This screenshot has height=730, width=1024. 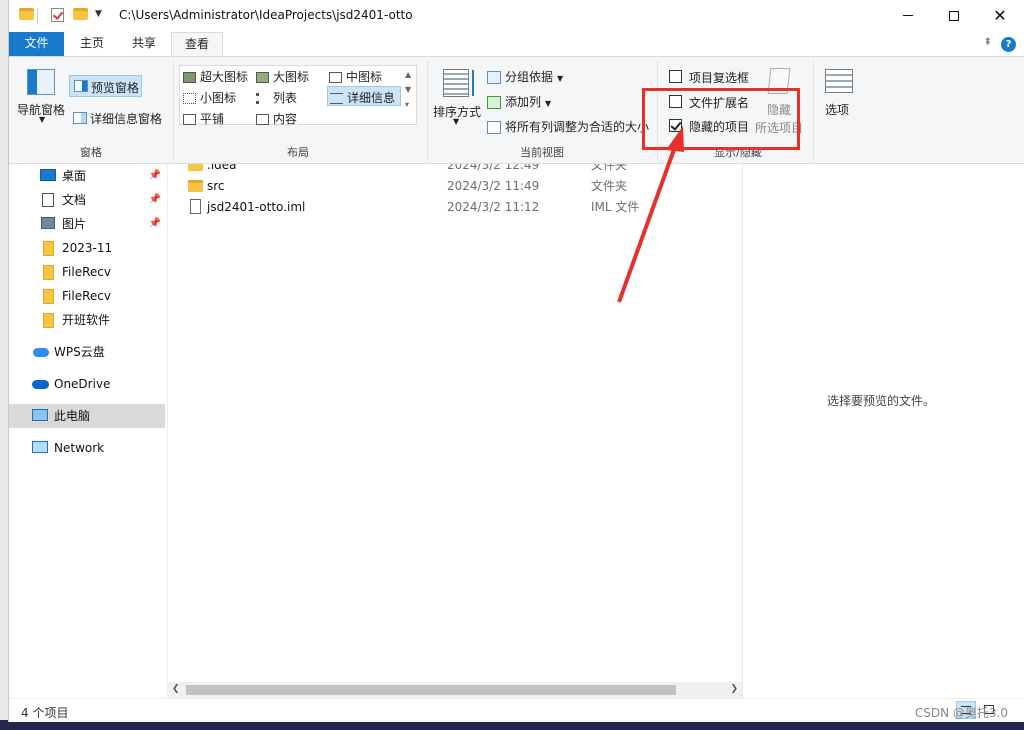 I want to click on nav-item-label: FileRecv, so click(x=86, y=296).